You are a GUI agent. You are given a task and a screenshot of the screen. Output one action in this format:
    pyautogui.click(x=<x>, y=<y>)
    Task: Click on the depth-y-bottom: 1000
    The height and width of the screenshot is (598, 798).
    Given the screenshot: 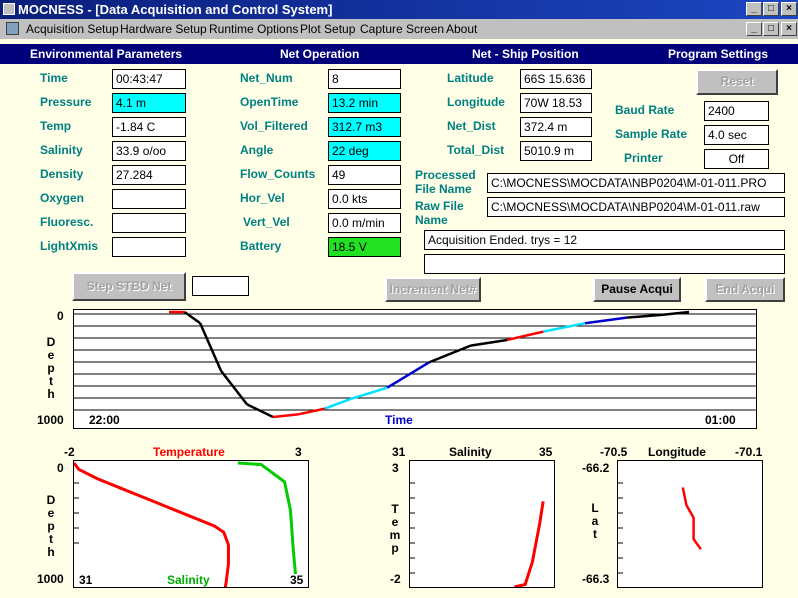 What is the action you would take?
    pyautogui.click(x=50, y=420)
    